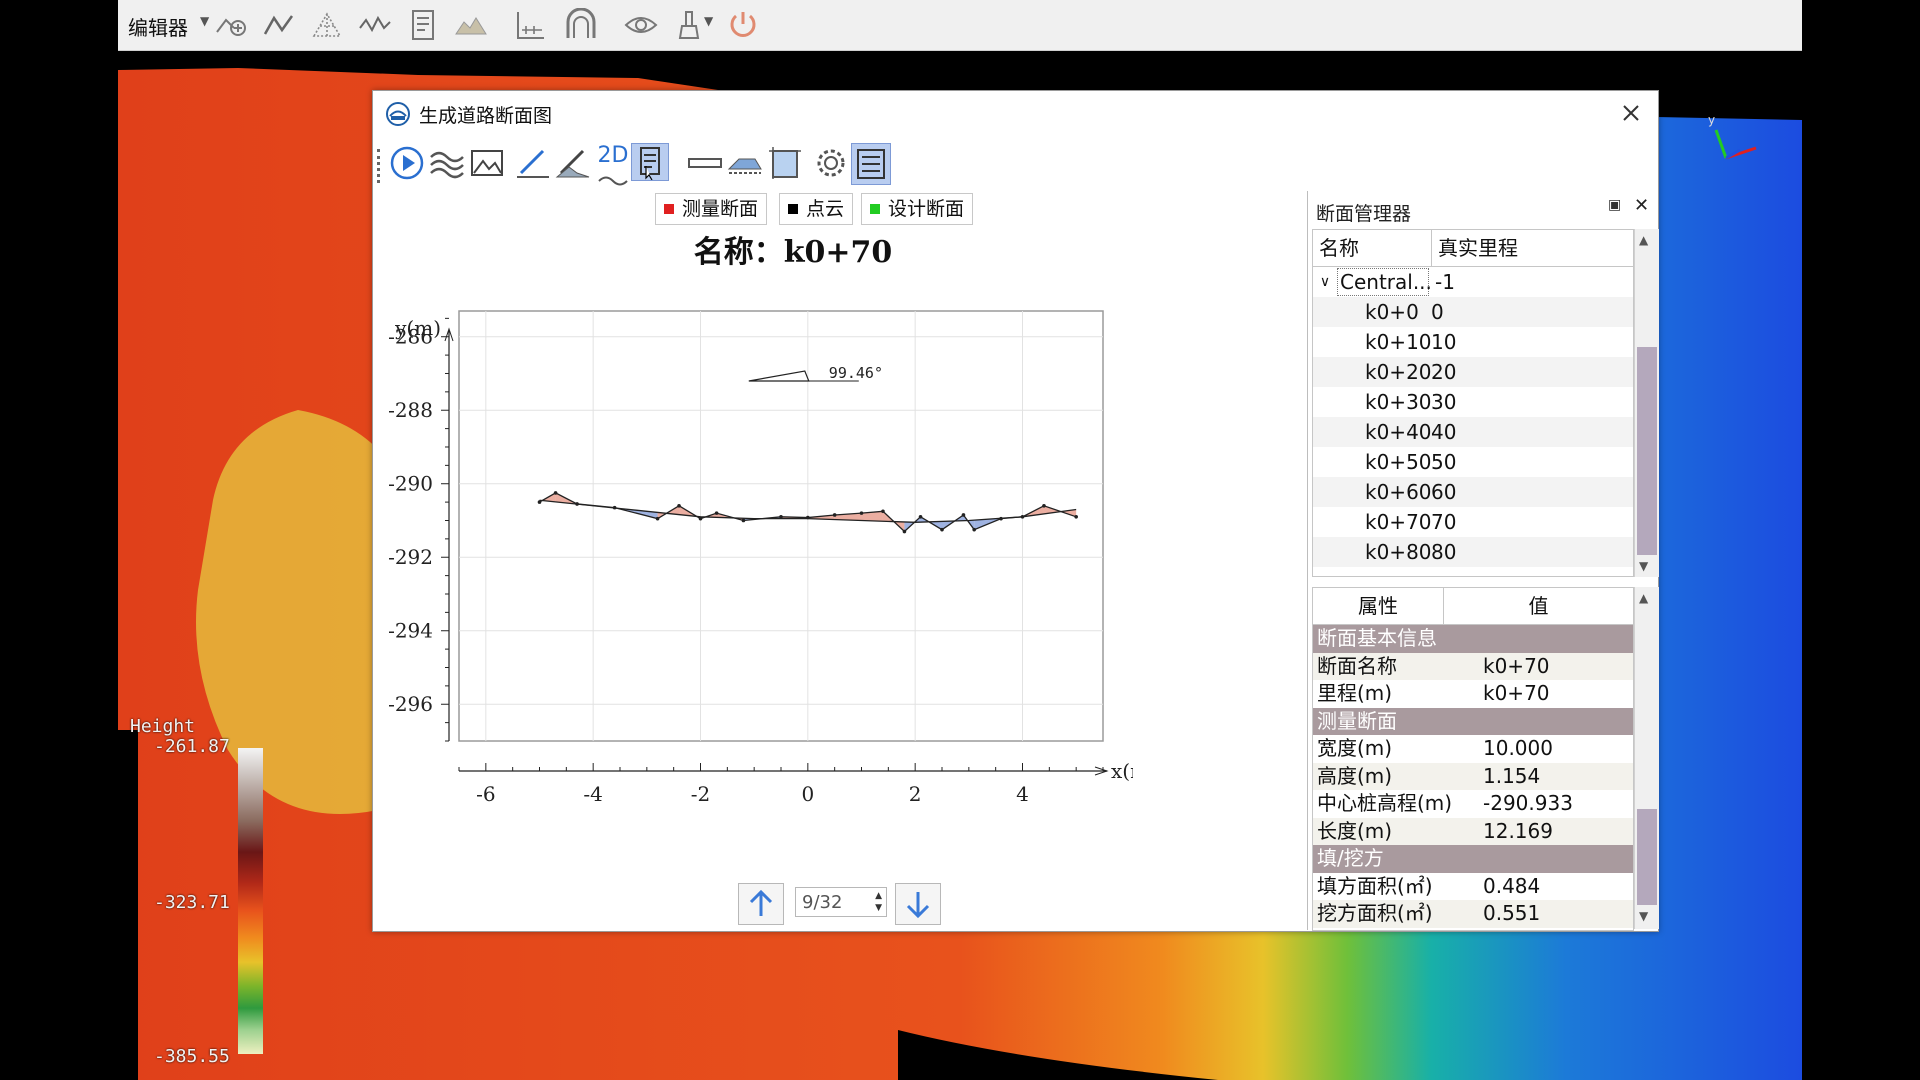 This screenshot has height=1080, width=1920. What do you see at coordinates (1473, 859) in the screenshot?
I see `prop-section-cutfill: 填/挖方` at bounding box center [1473, 859].